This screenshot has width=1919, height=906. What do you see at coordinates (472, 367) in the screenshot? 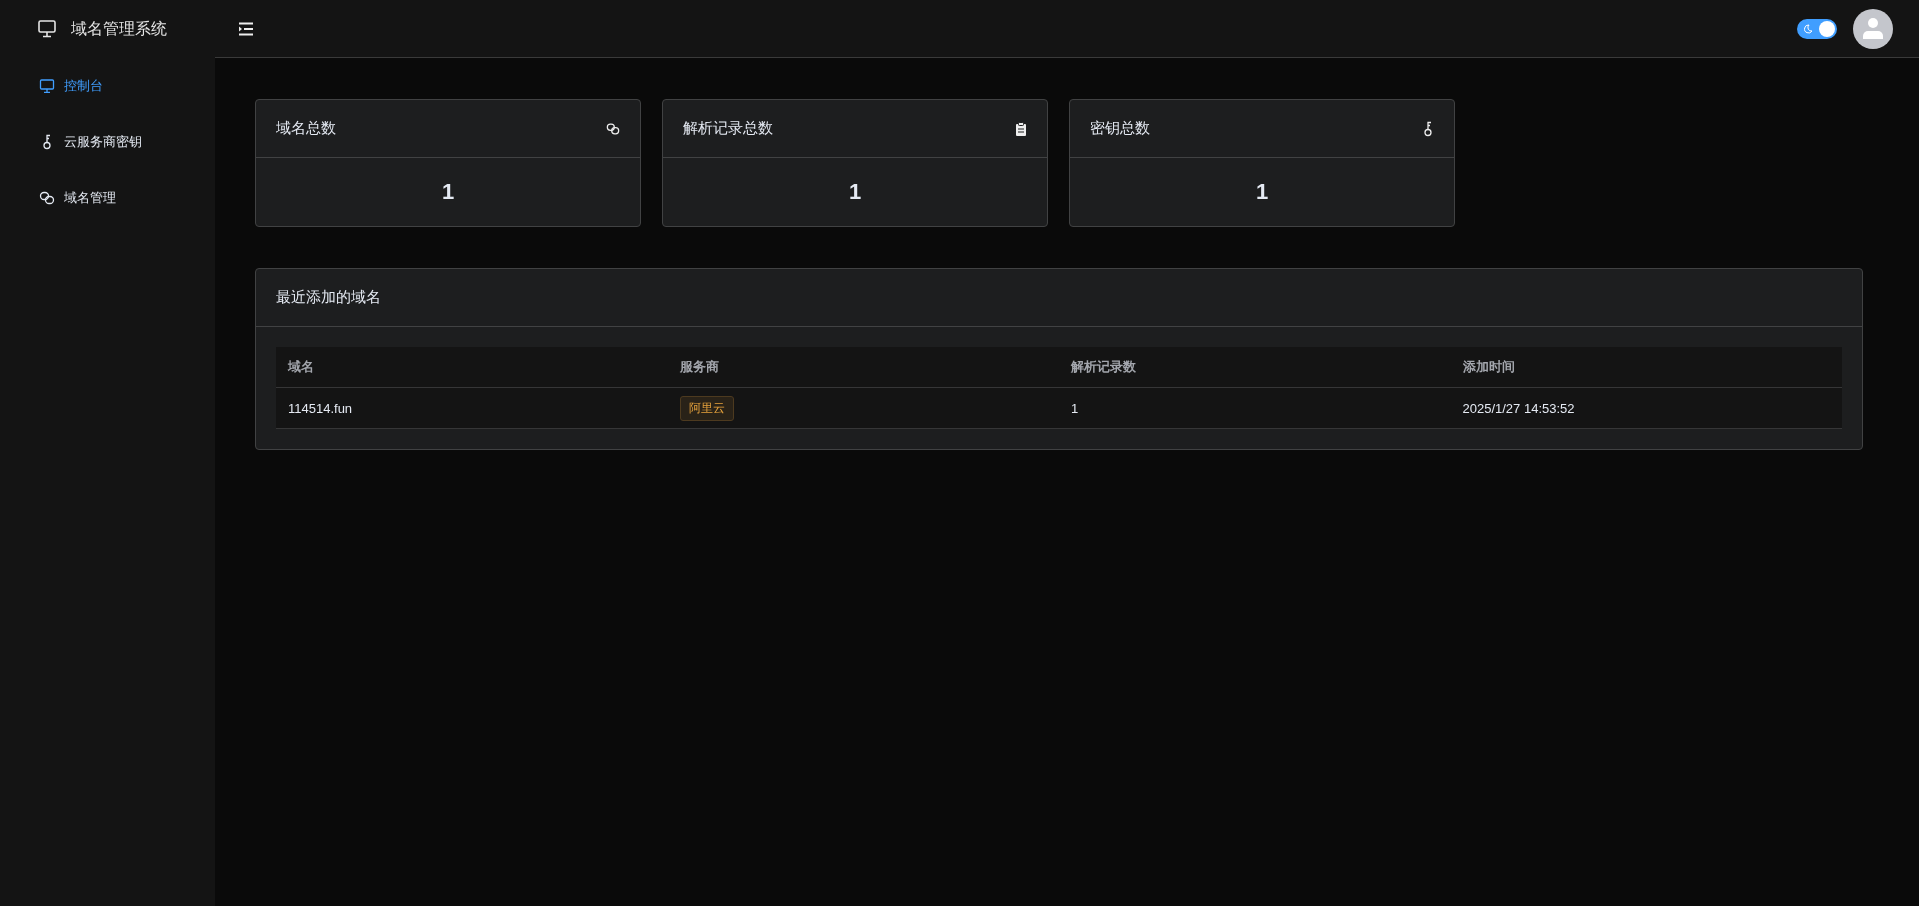
I see `column-header: 域名` at bounding box center [472, 367].